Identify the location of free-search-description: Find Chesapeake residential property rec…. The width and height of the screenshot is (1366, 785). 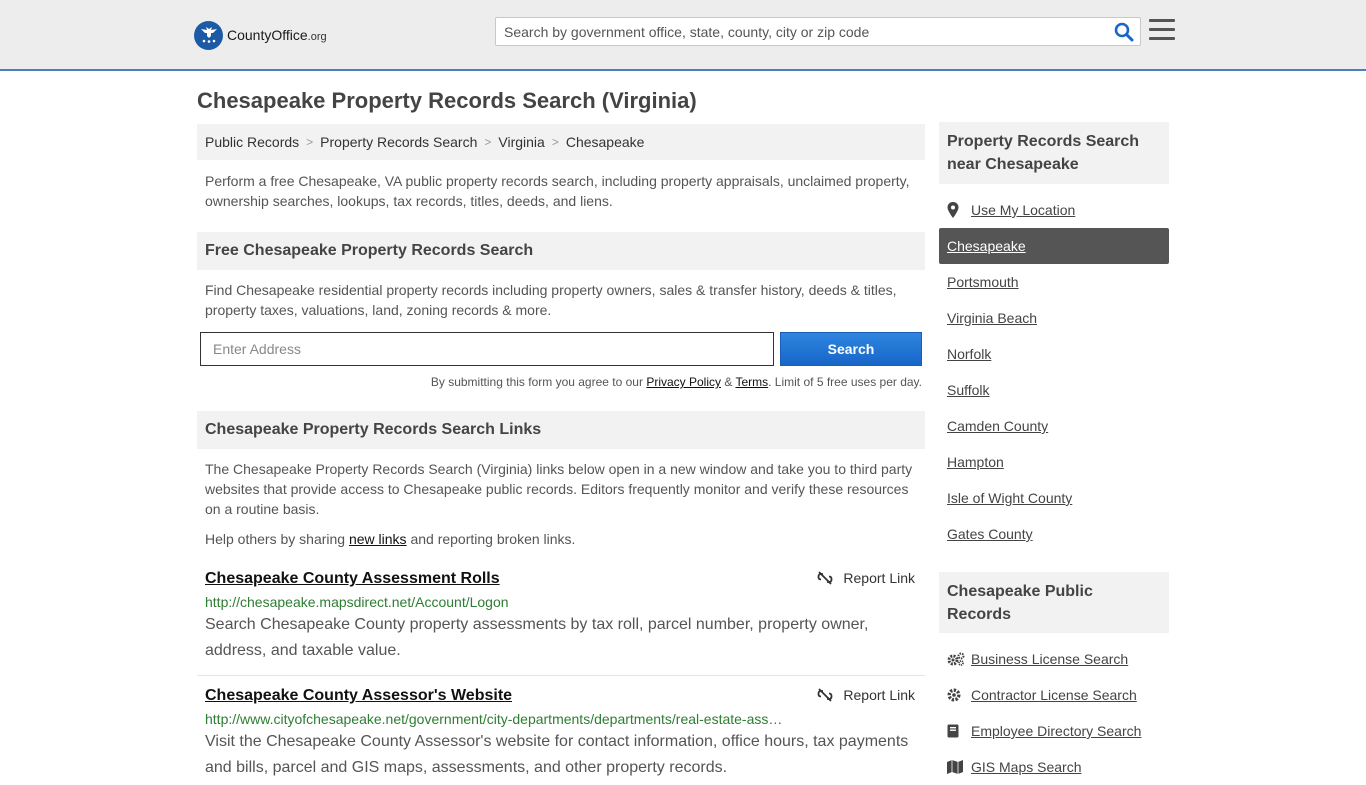
(551, 300).